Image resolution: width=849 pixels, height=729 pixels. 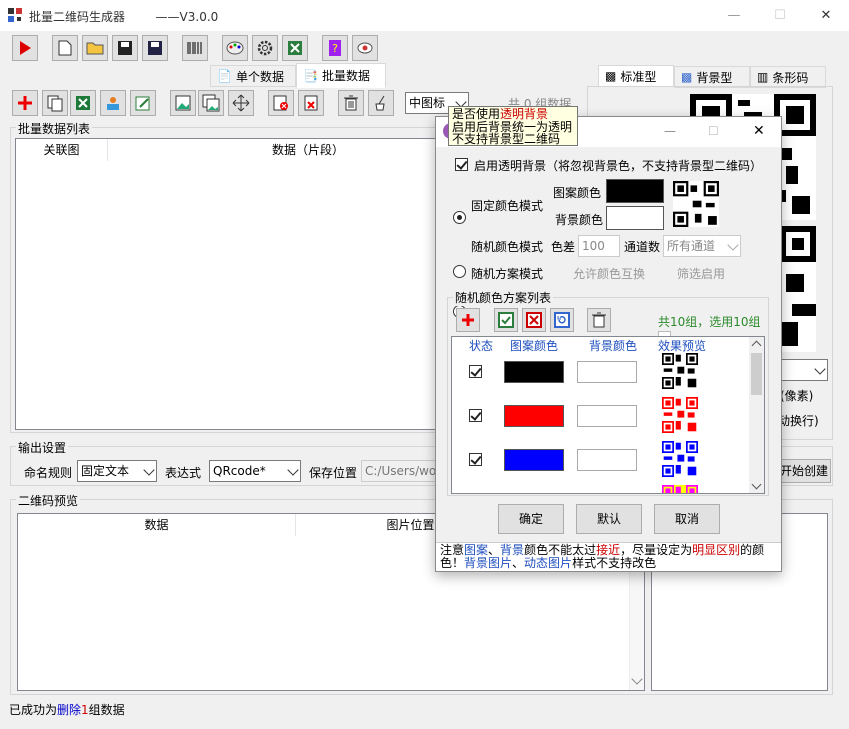 I want to click on dialog-close-button: ✕, so click(x=759, y=131).